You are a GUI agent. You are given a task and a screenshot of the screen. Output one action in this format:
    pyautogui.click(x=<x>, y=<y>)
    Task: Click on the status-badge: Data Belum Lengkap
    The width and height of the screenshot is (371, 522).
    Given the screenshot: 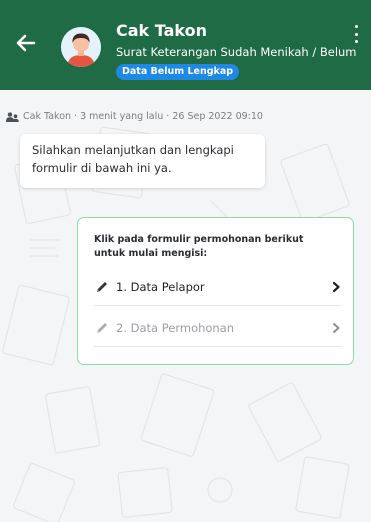 What is the action you would take?
    pyautogui.click(x=178, y=72)
    